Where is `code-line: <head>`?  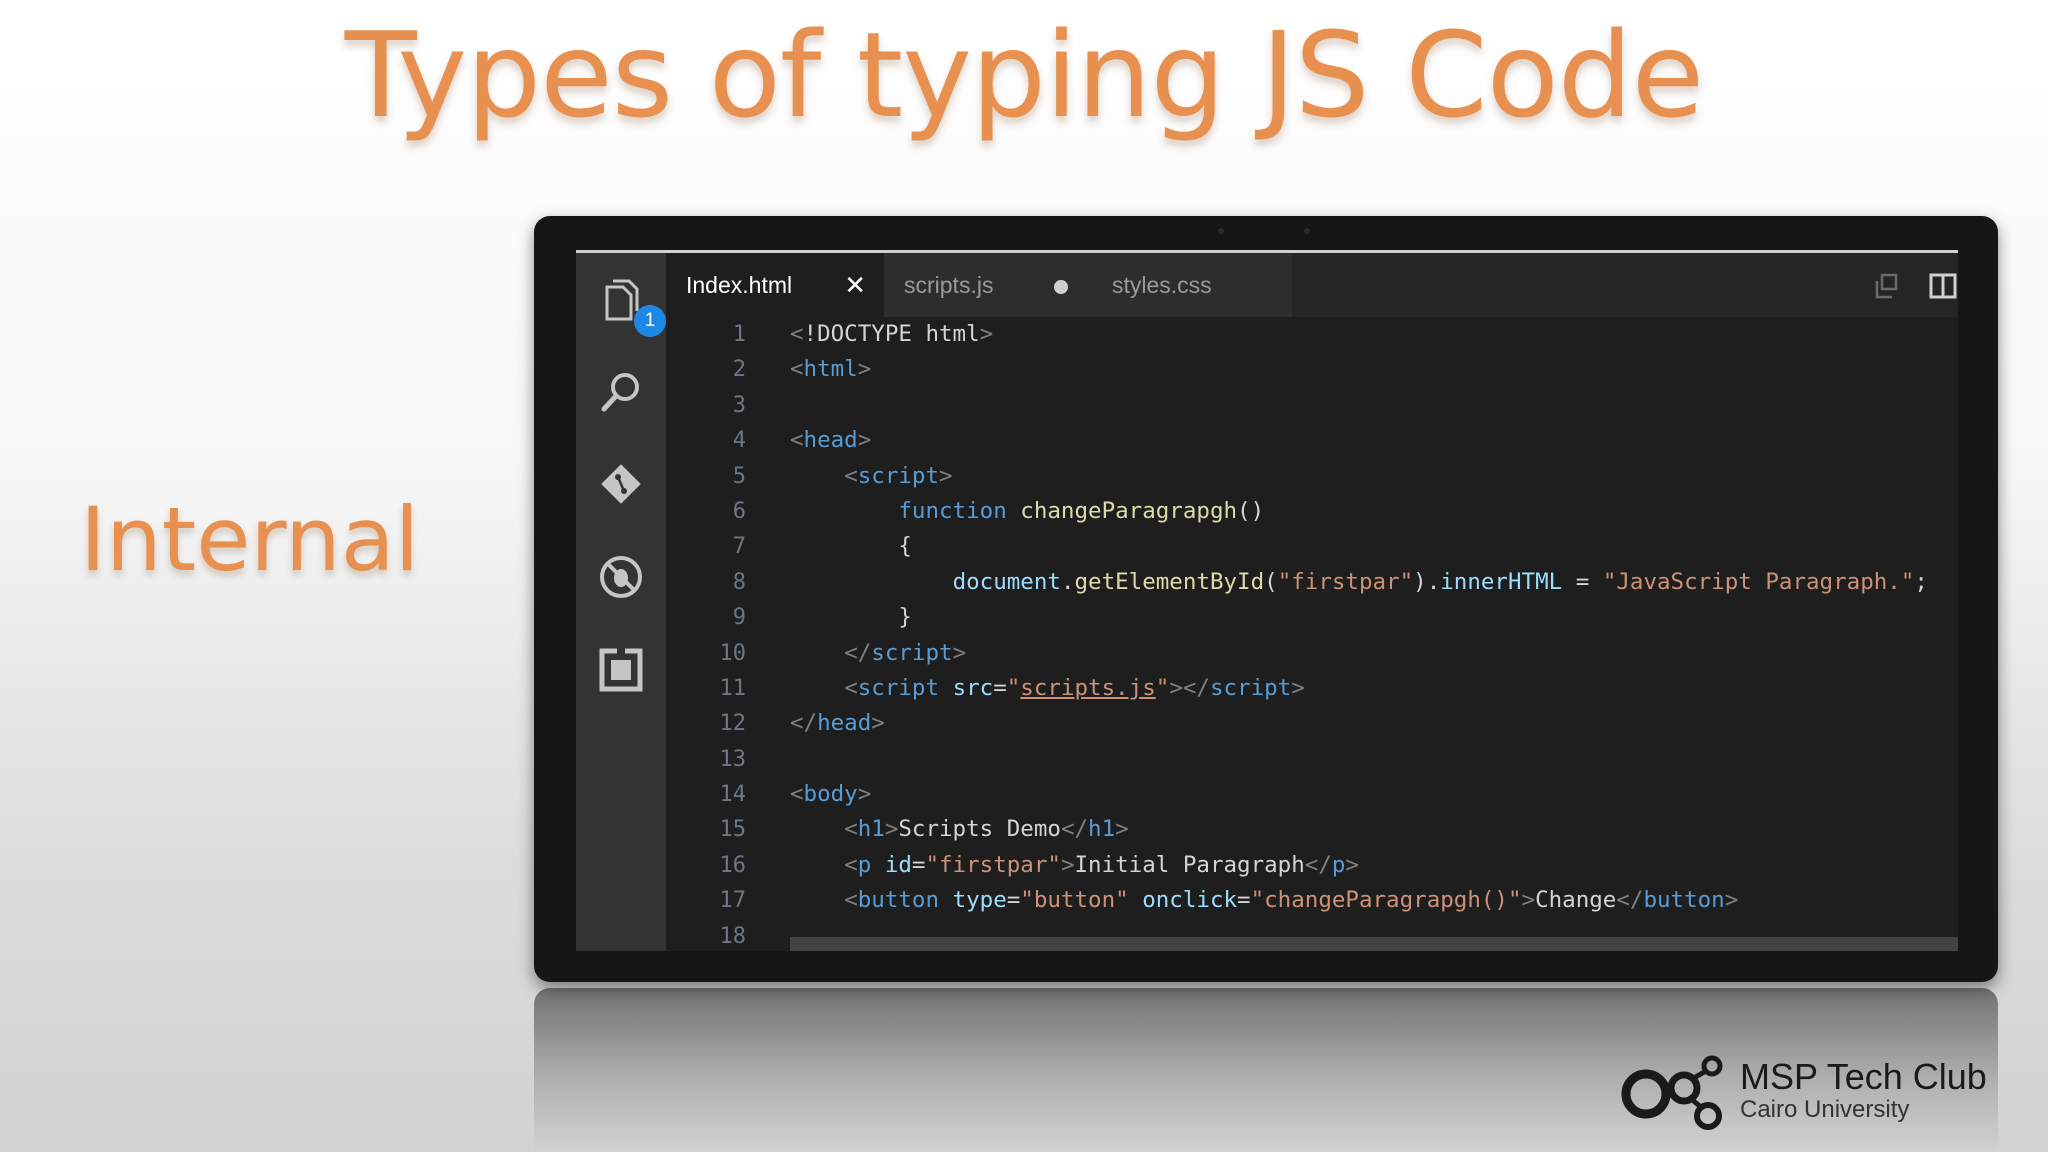 code-line: <head> is located at coordinates (831, 440).